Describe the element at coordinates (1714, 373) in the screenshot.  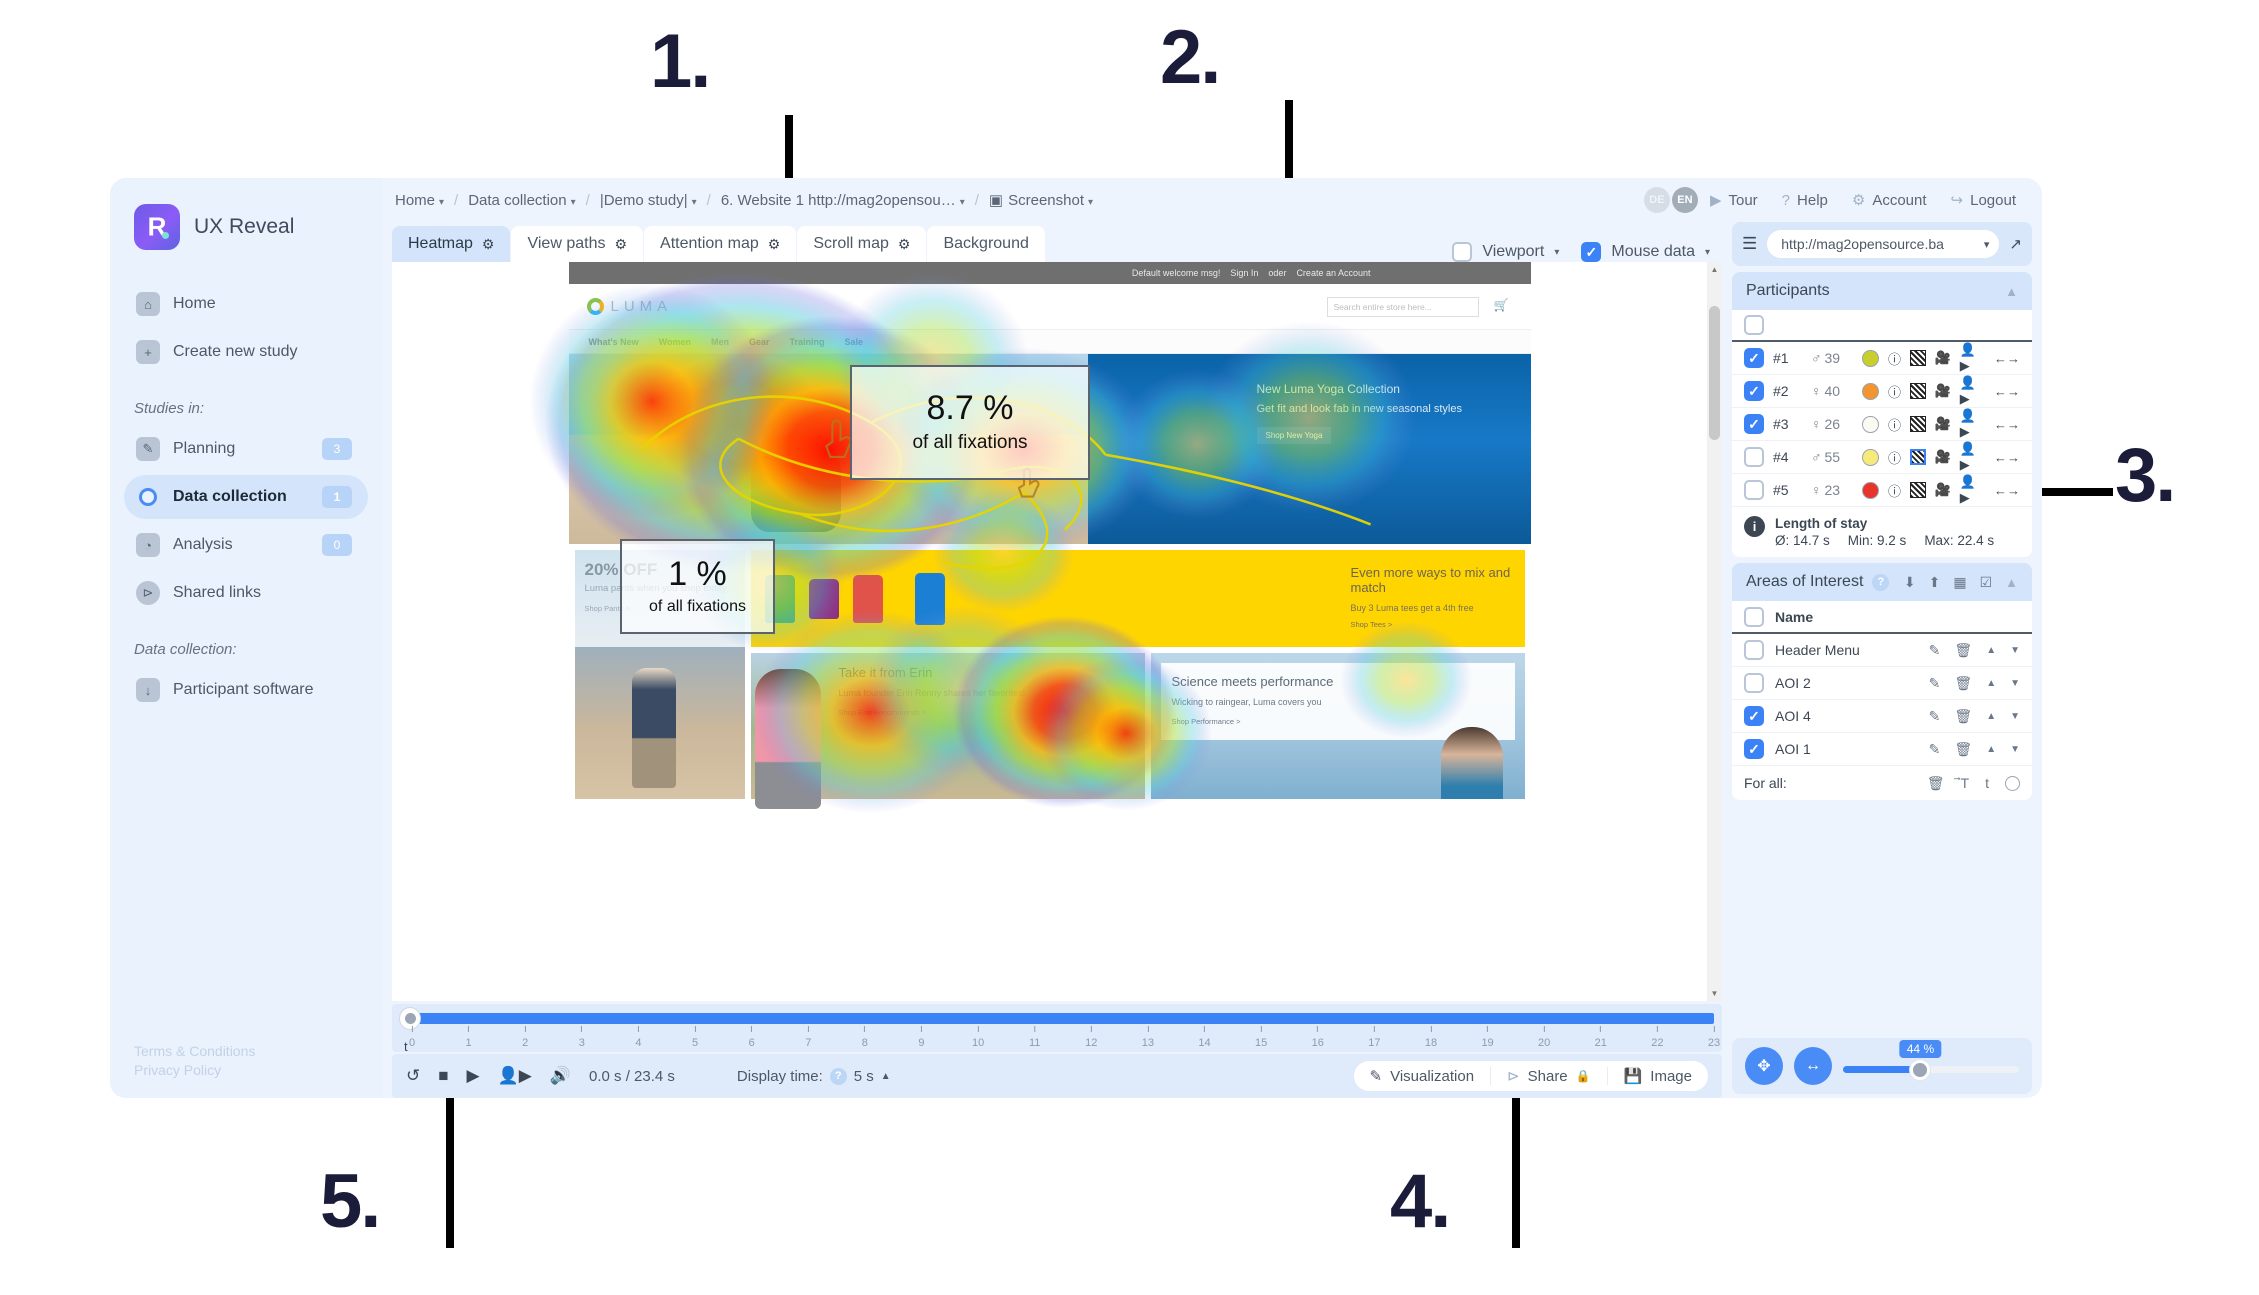
I see `scrollbar-thumb` at that location.